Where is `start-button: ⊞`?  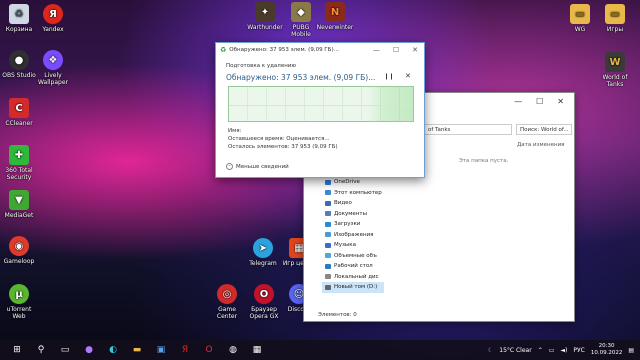
start-button: ⊞ is located at coordinates (17, 350).